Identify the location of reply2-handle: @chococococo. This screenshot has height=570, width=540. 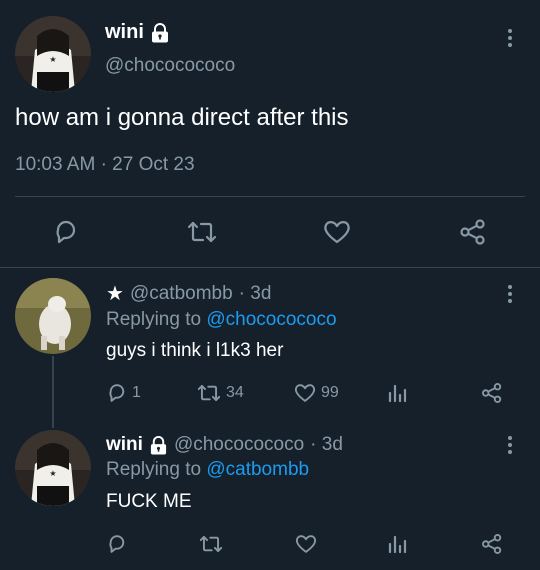
(239, 445).